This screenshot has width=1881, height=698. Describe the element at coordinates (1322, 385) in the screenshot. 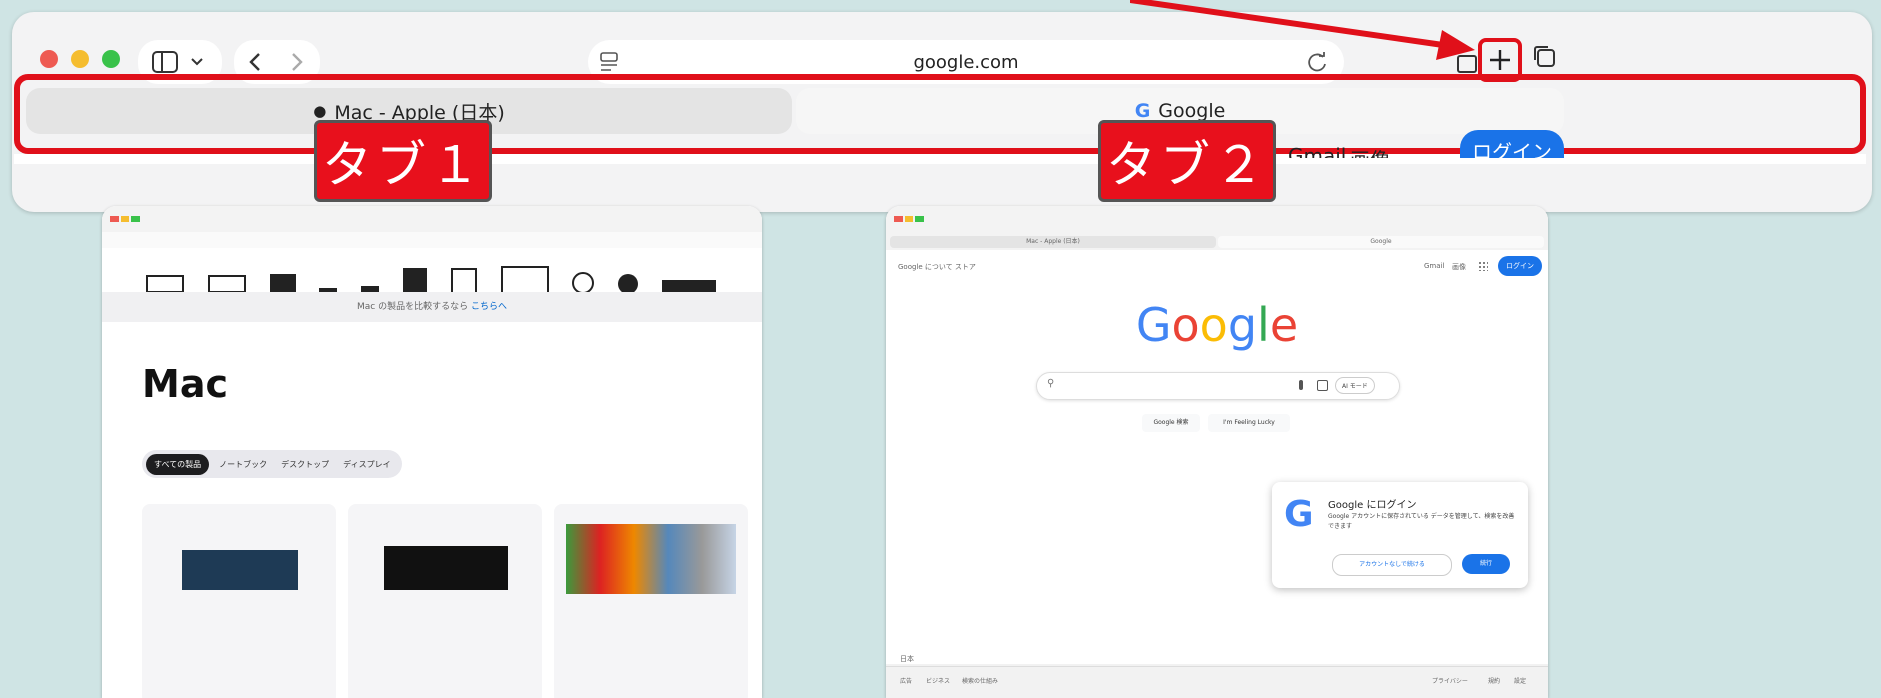

I see `lens-icon` at that location.